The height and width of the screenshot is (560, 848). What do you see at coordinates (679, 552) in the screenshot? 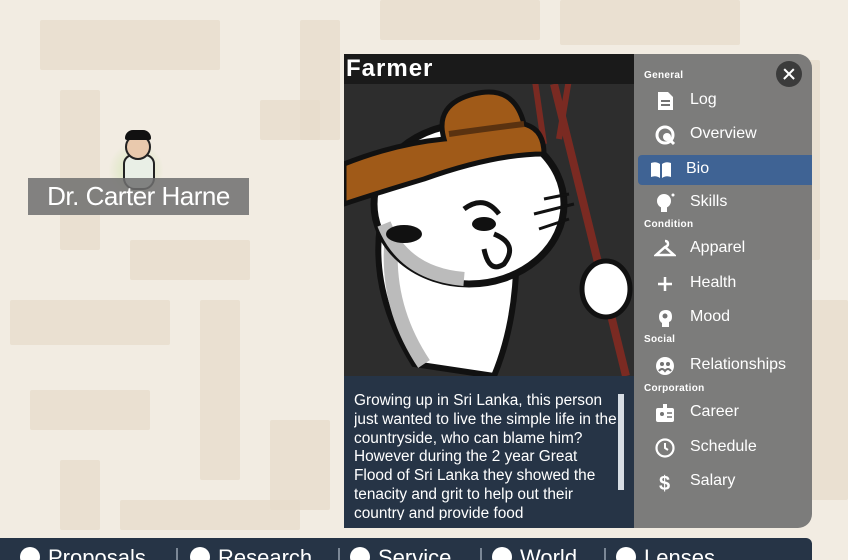
I see `tab-lenses-label: Lenses` at bounding box center [679, 552].